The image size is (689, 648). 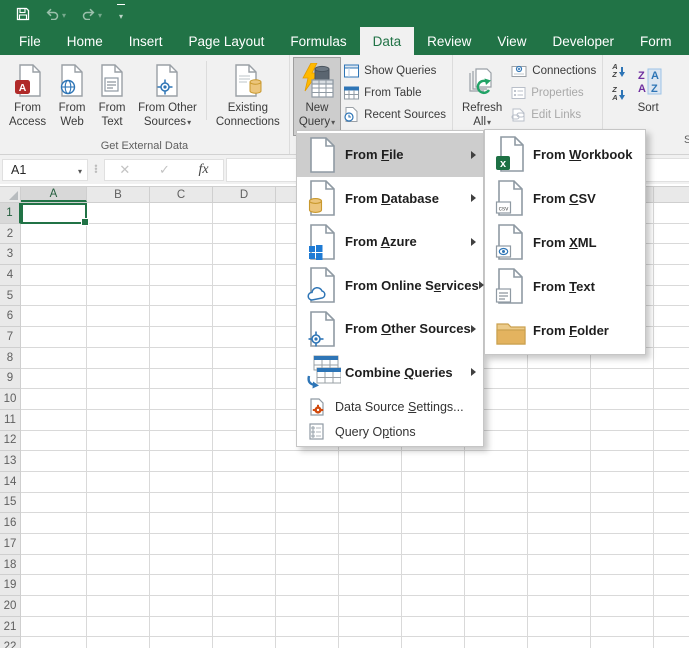 I want to click on sort-button: Z A A Z Sort, so click(x=648, y=96).